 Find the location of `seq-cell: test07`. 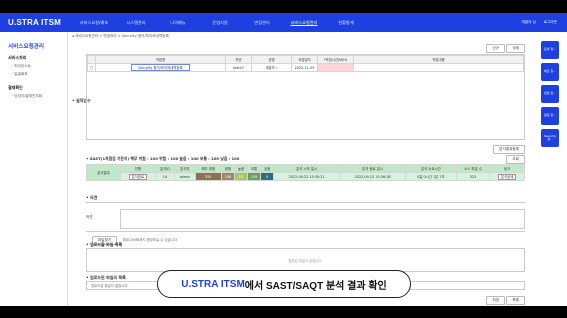

seq-cell: test07 is located at coordinates (238, 67).